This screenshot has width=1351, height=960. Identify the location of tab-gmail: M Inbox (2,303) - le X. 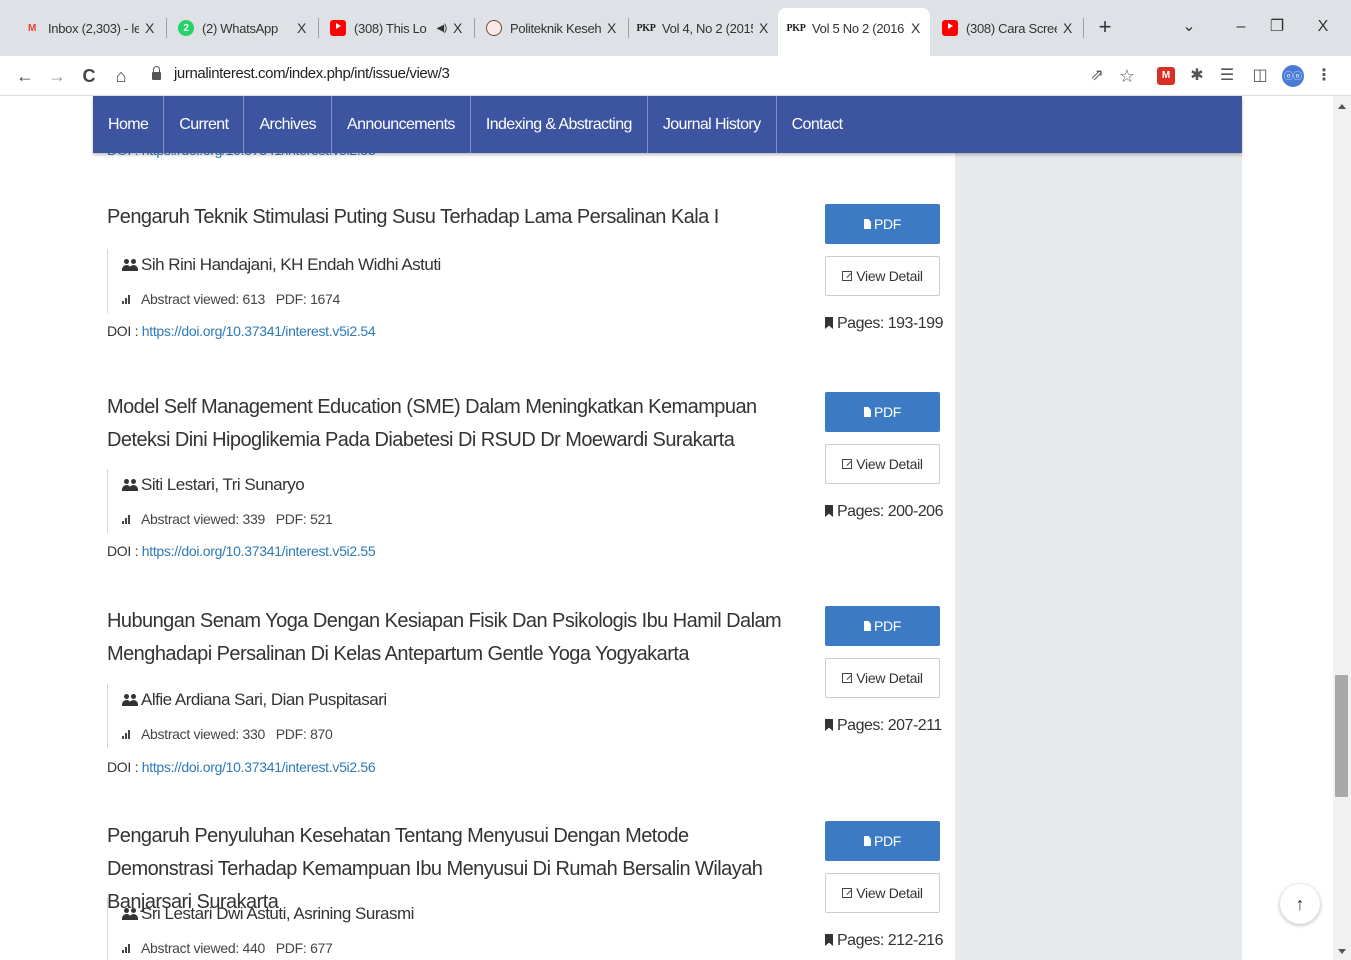
(89, 28).